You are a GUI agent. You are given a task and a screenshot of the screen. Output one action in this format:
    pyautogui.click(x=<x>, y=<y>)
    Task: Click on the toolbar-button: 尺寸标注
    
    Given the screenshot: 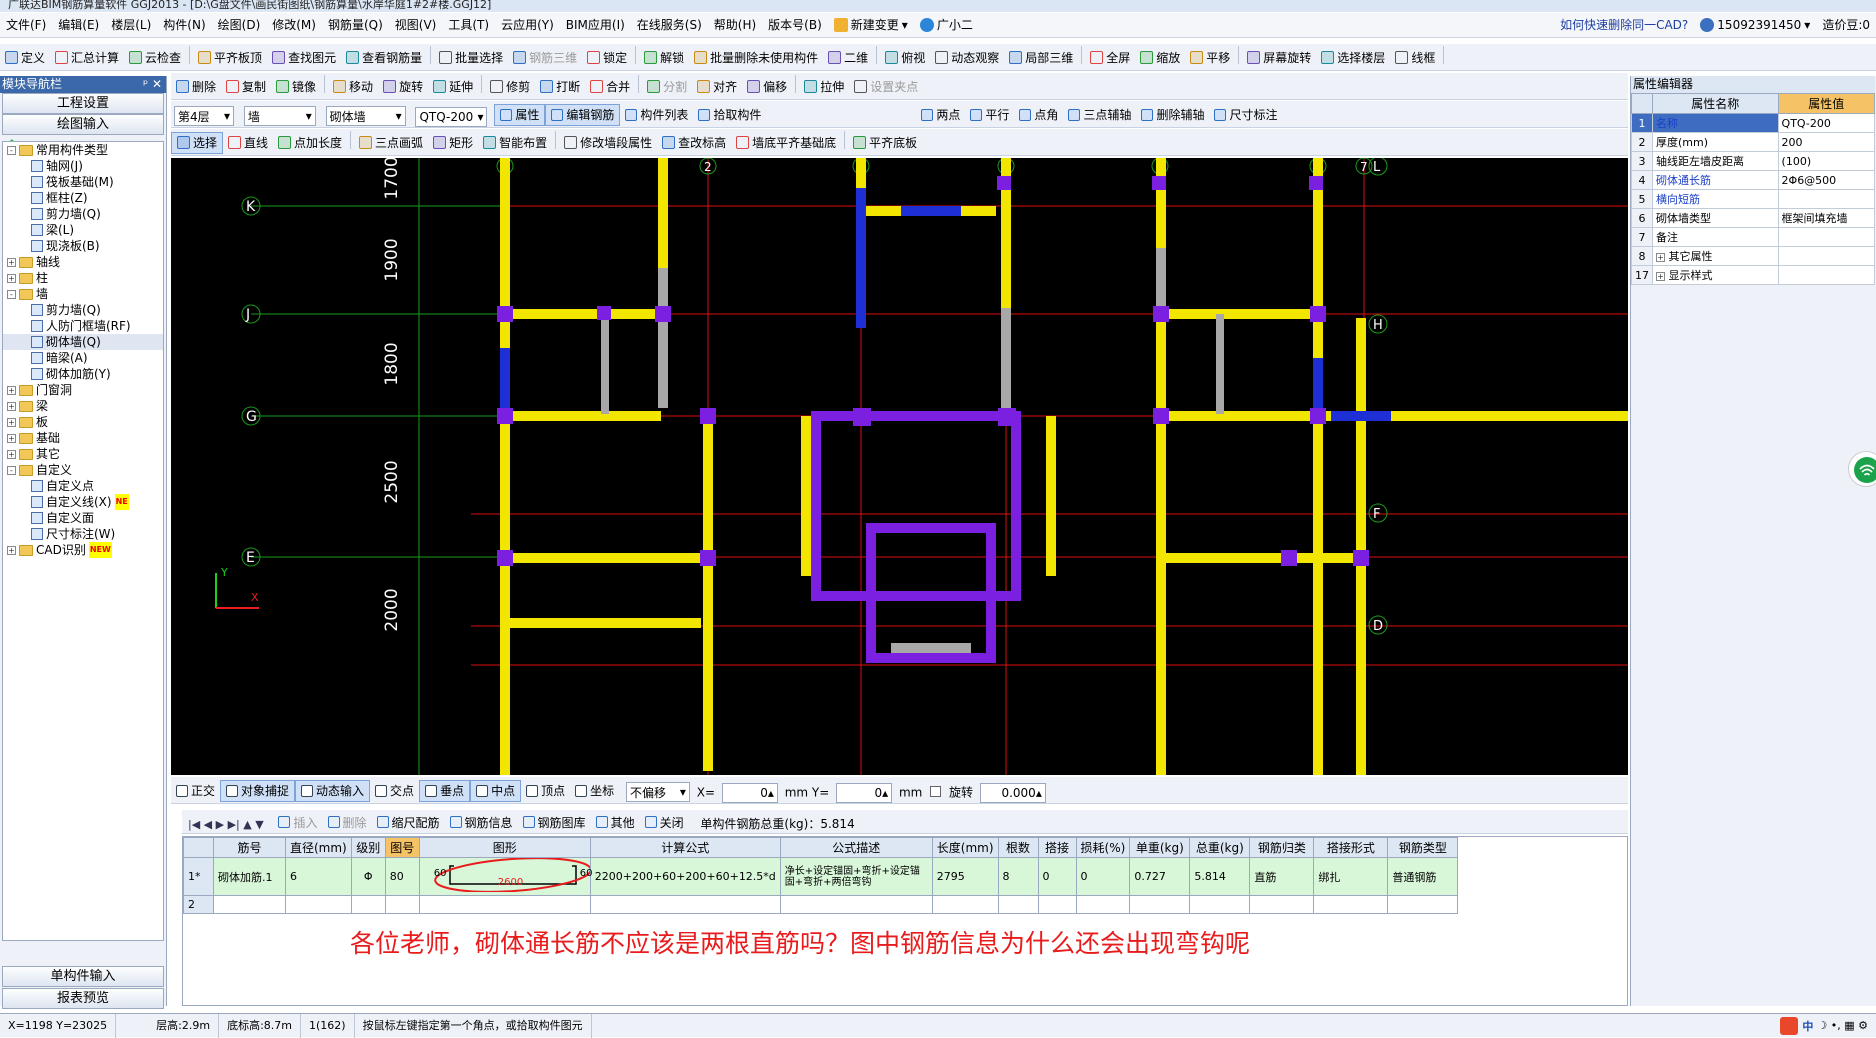 What is the action you would take?
    pyautogui.click(x=1245, y=114)
    